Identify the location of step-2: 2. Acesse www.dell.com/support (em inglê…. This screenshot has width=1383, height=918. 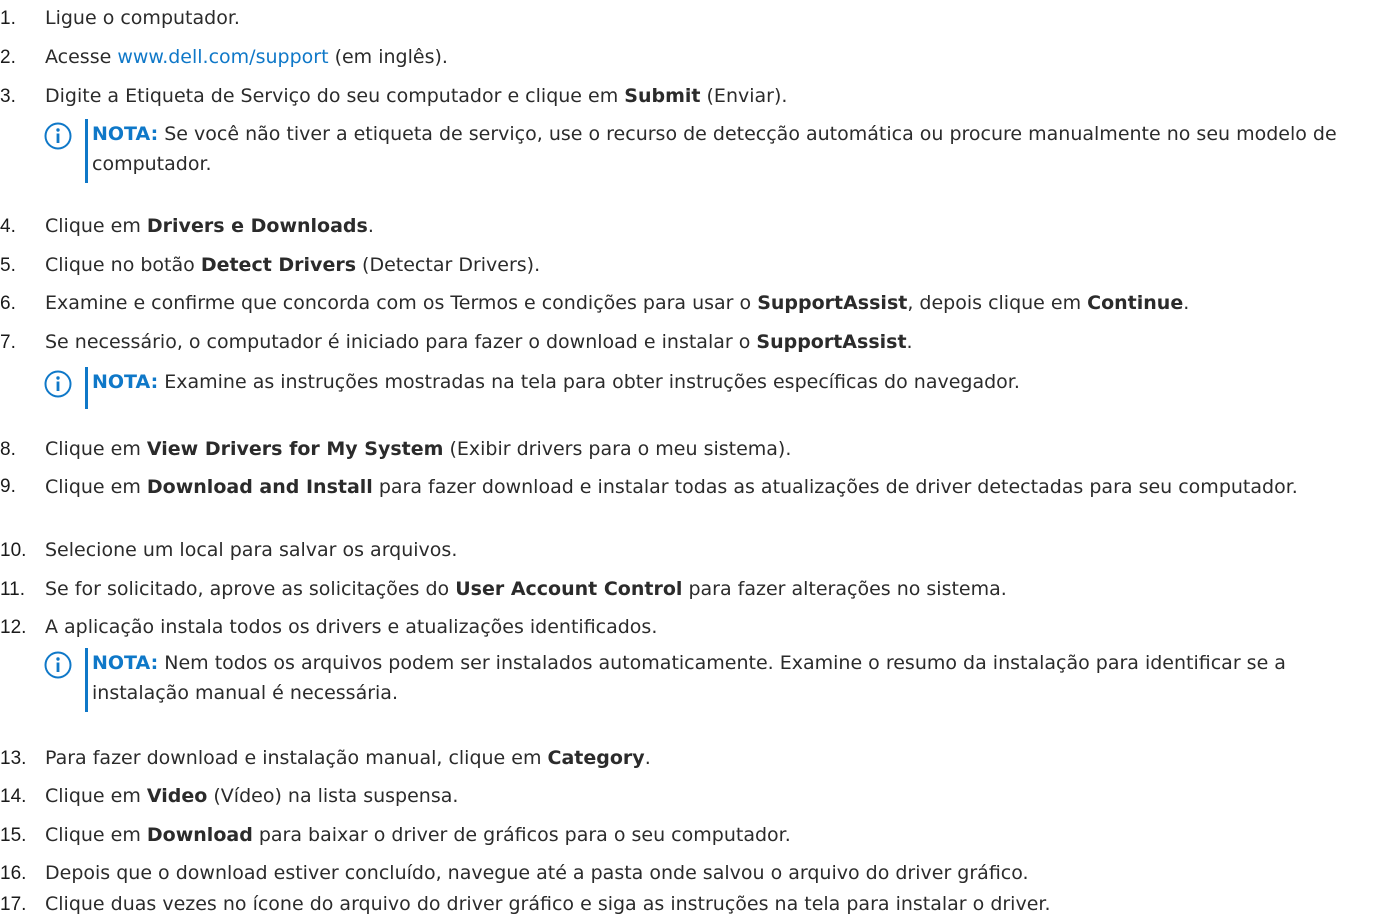
(224, 57).